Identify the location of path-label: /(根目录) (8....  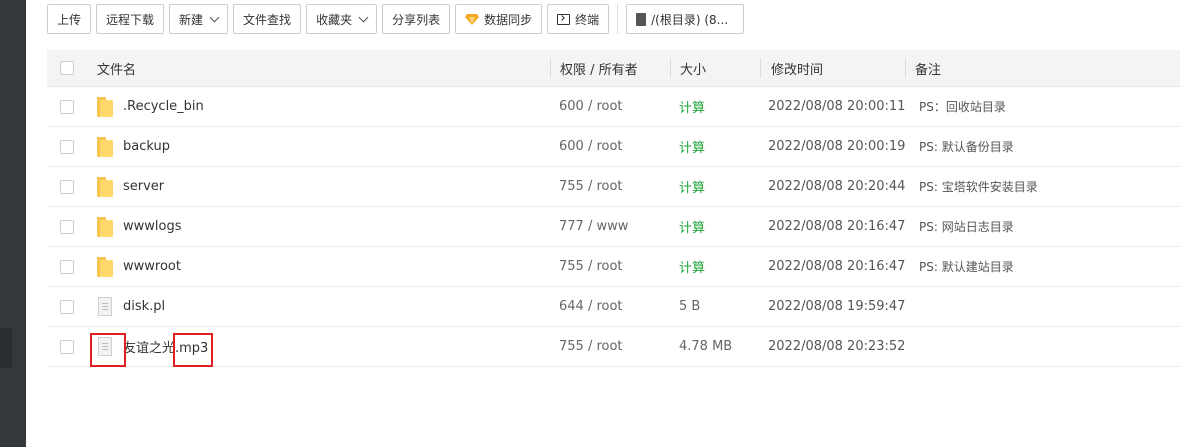
(690, 19).